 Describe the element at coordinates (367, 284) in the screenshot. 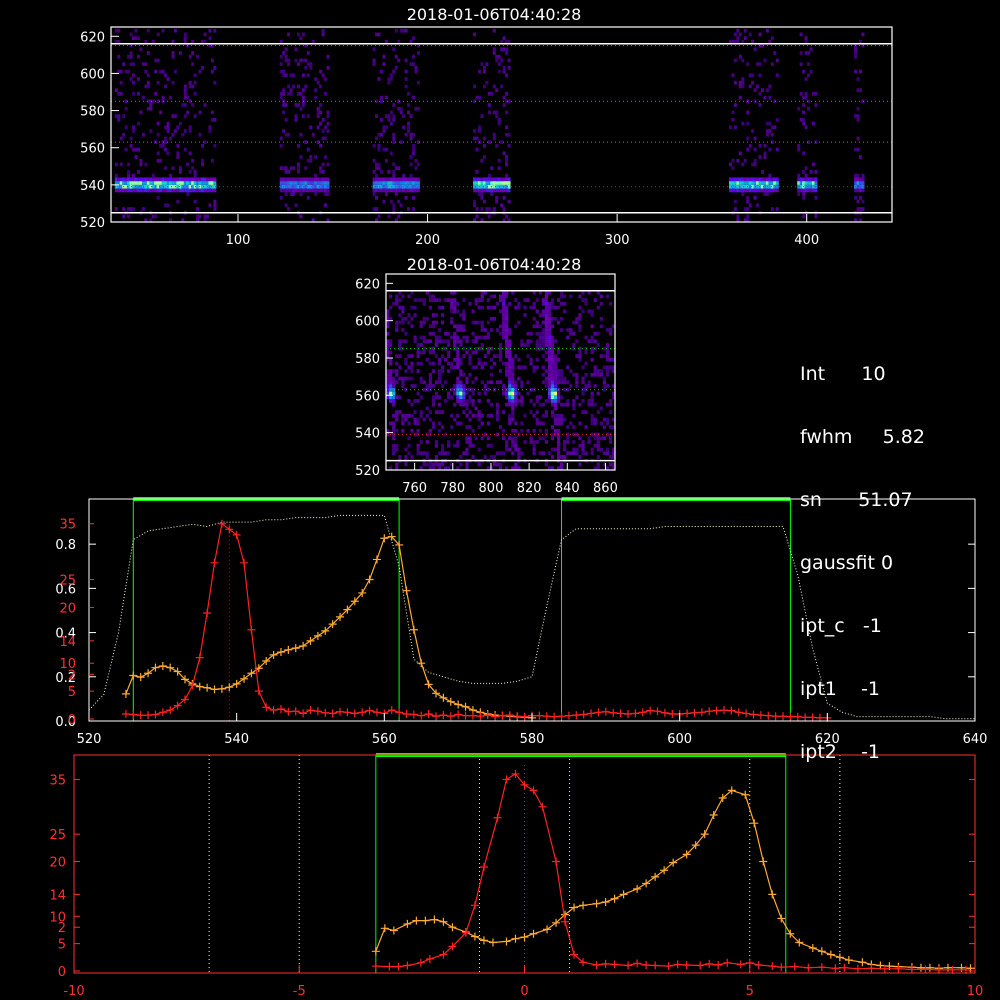

I see `y-tick-label: 620` at that location.